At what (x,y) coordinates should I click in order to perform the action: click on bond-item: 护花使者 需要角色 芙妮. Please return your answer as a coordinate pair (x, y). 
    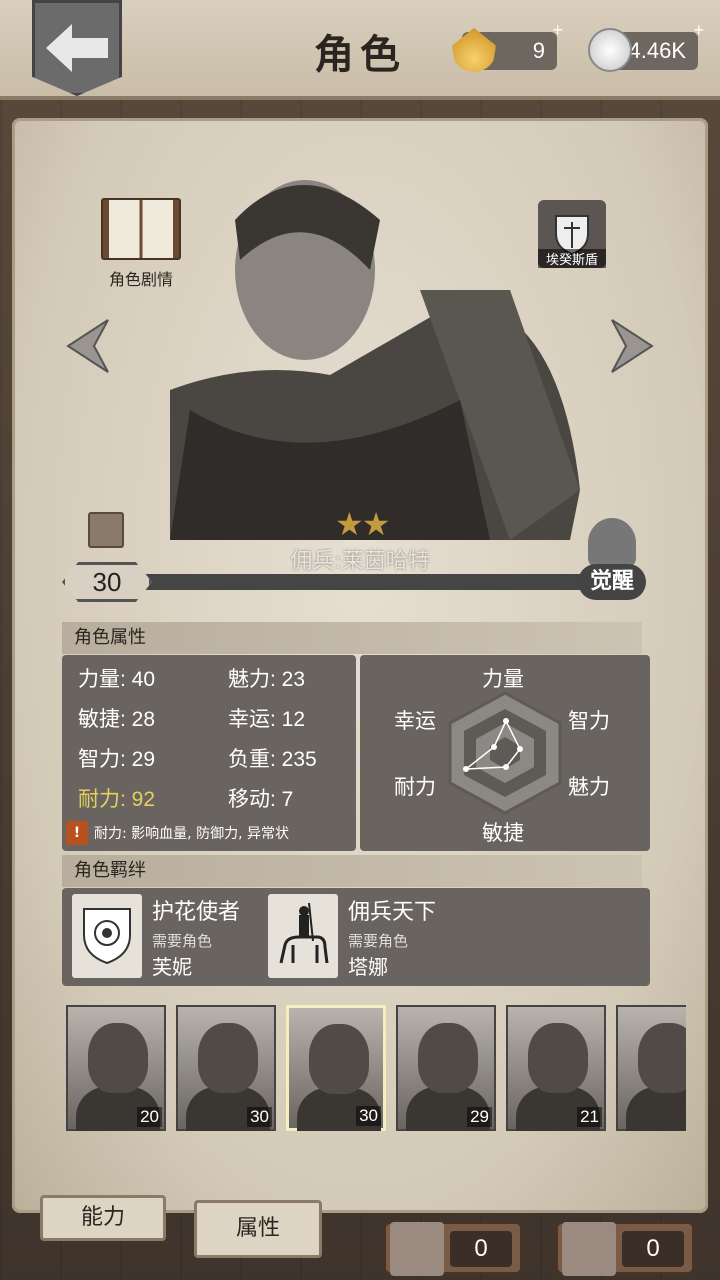
    Looking at the image, I should click on (156, 937).